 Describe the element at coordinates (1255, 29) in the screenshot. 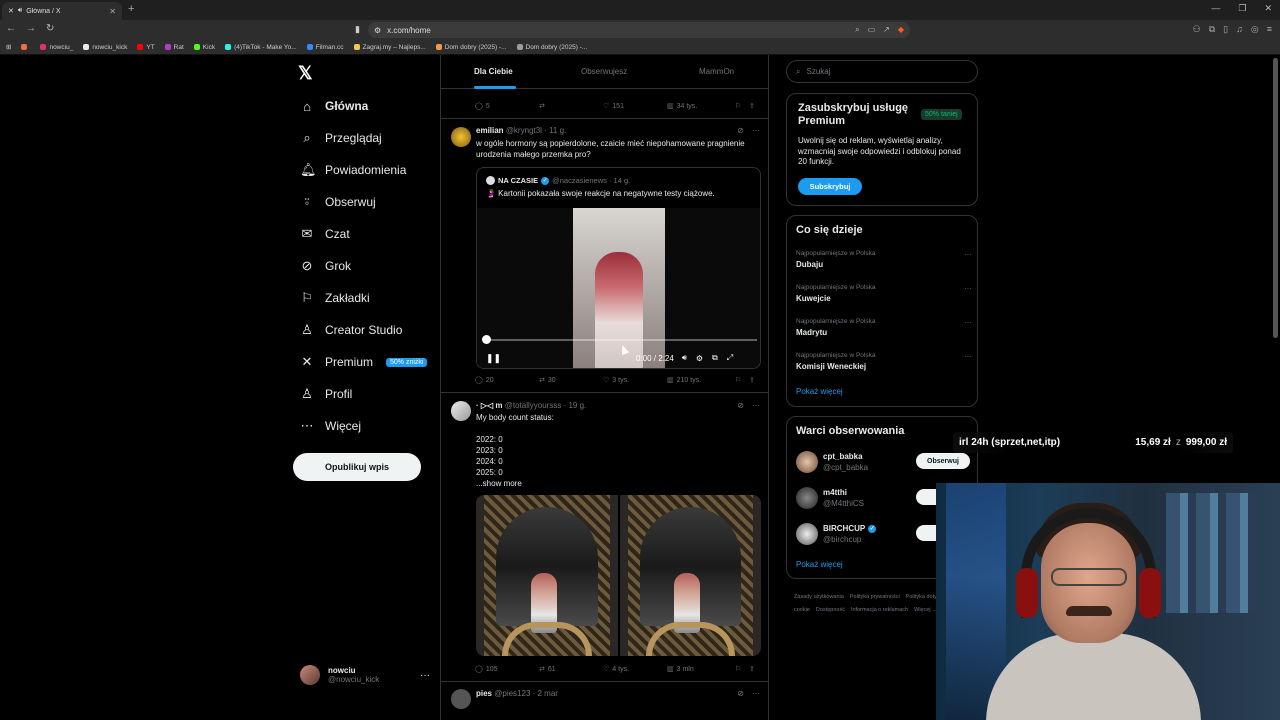

I see `wallet-icon: ◎` at that location.